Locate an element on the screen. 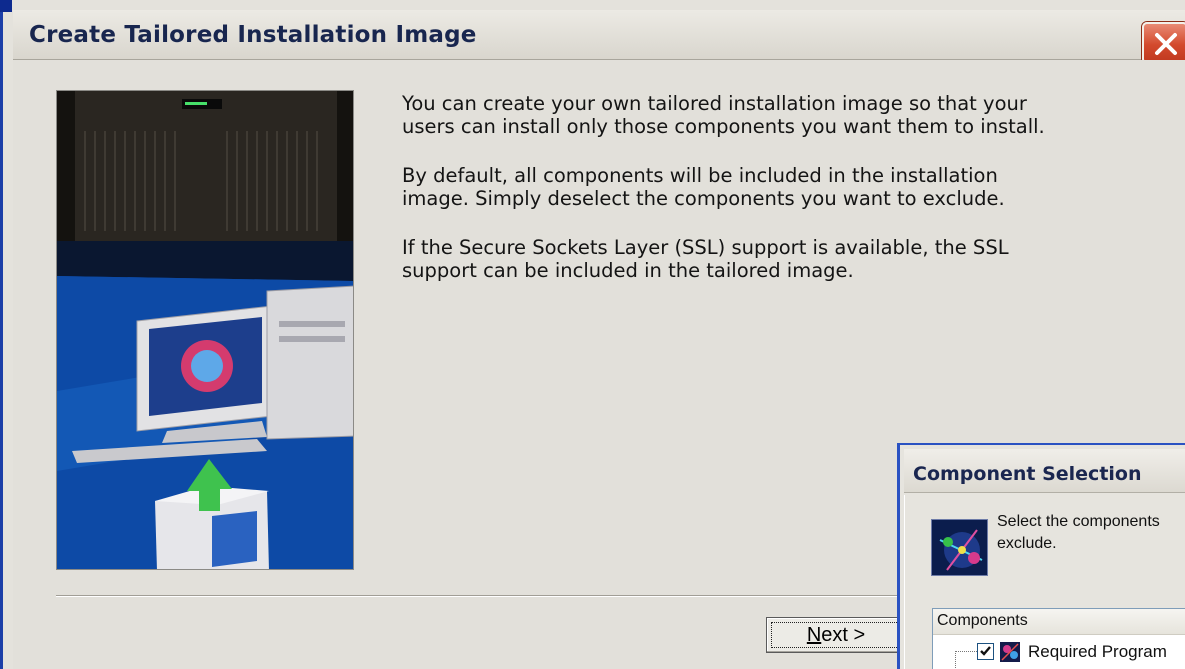 The width and height of the screenshot is (1185, 669). next-button: Next > is located at coordinates (836, 635).